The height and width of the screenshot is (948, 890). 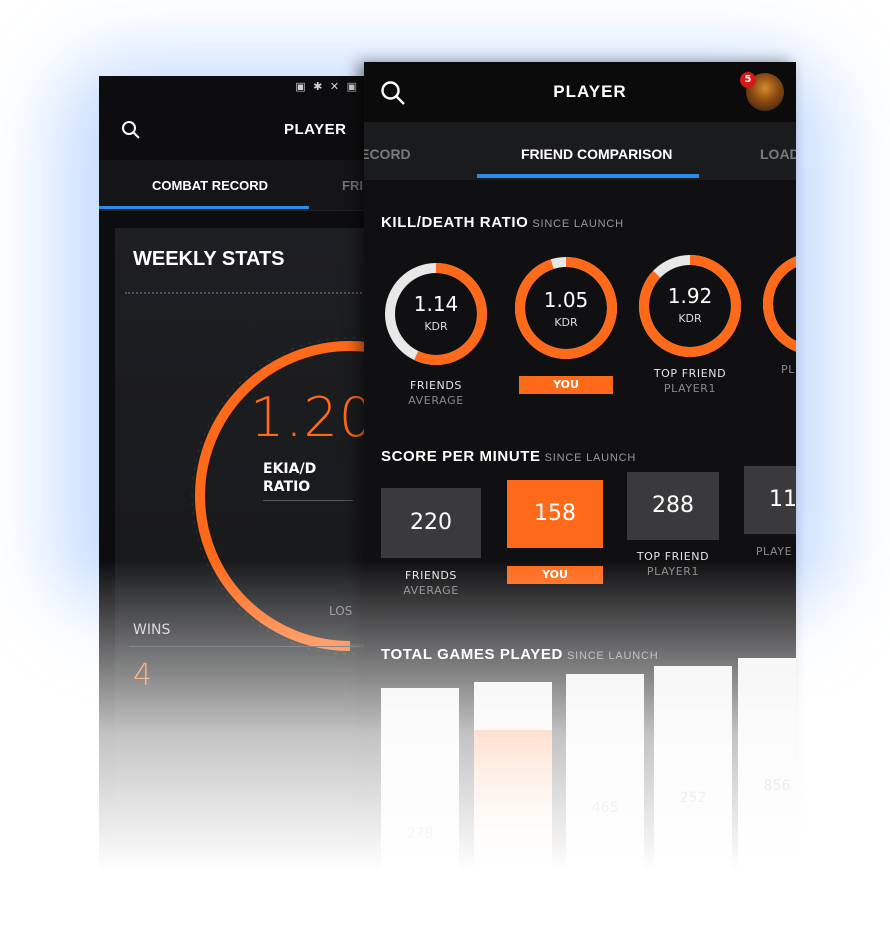 What do you see at coordinates (455, 222) in the screenshot?
I see `kdr-title: KILL/DEATH RATIO` at bounding box center [455, 222].